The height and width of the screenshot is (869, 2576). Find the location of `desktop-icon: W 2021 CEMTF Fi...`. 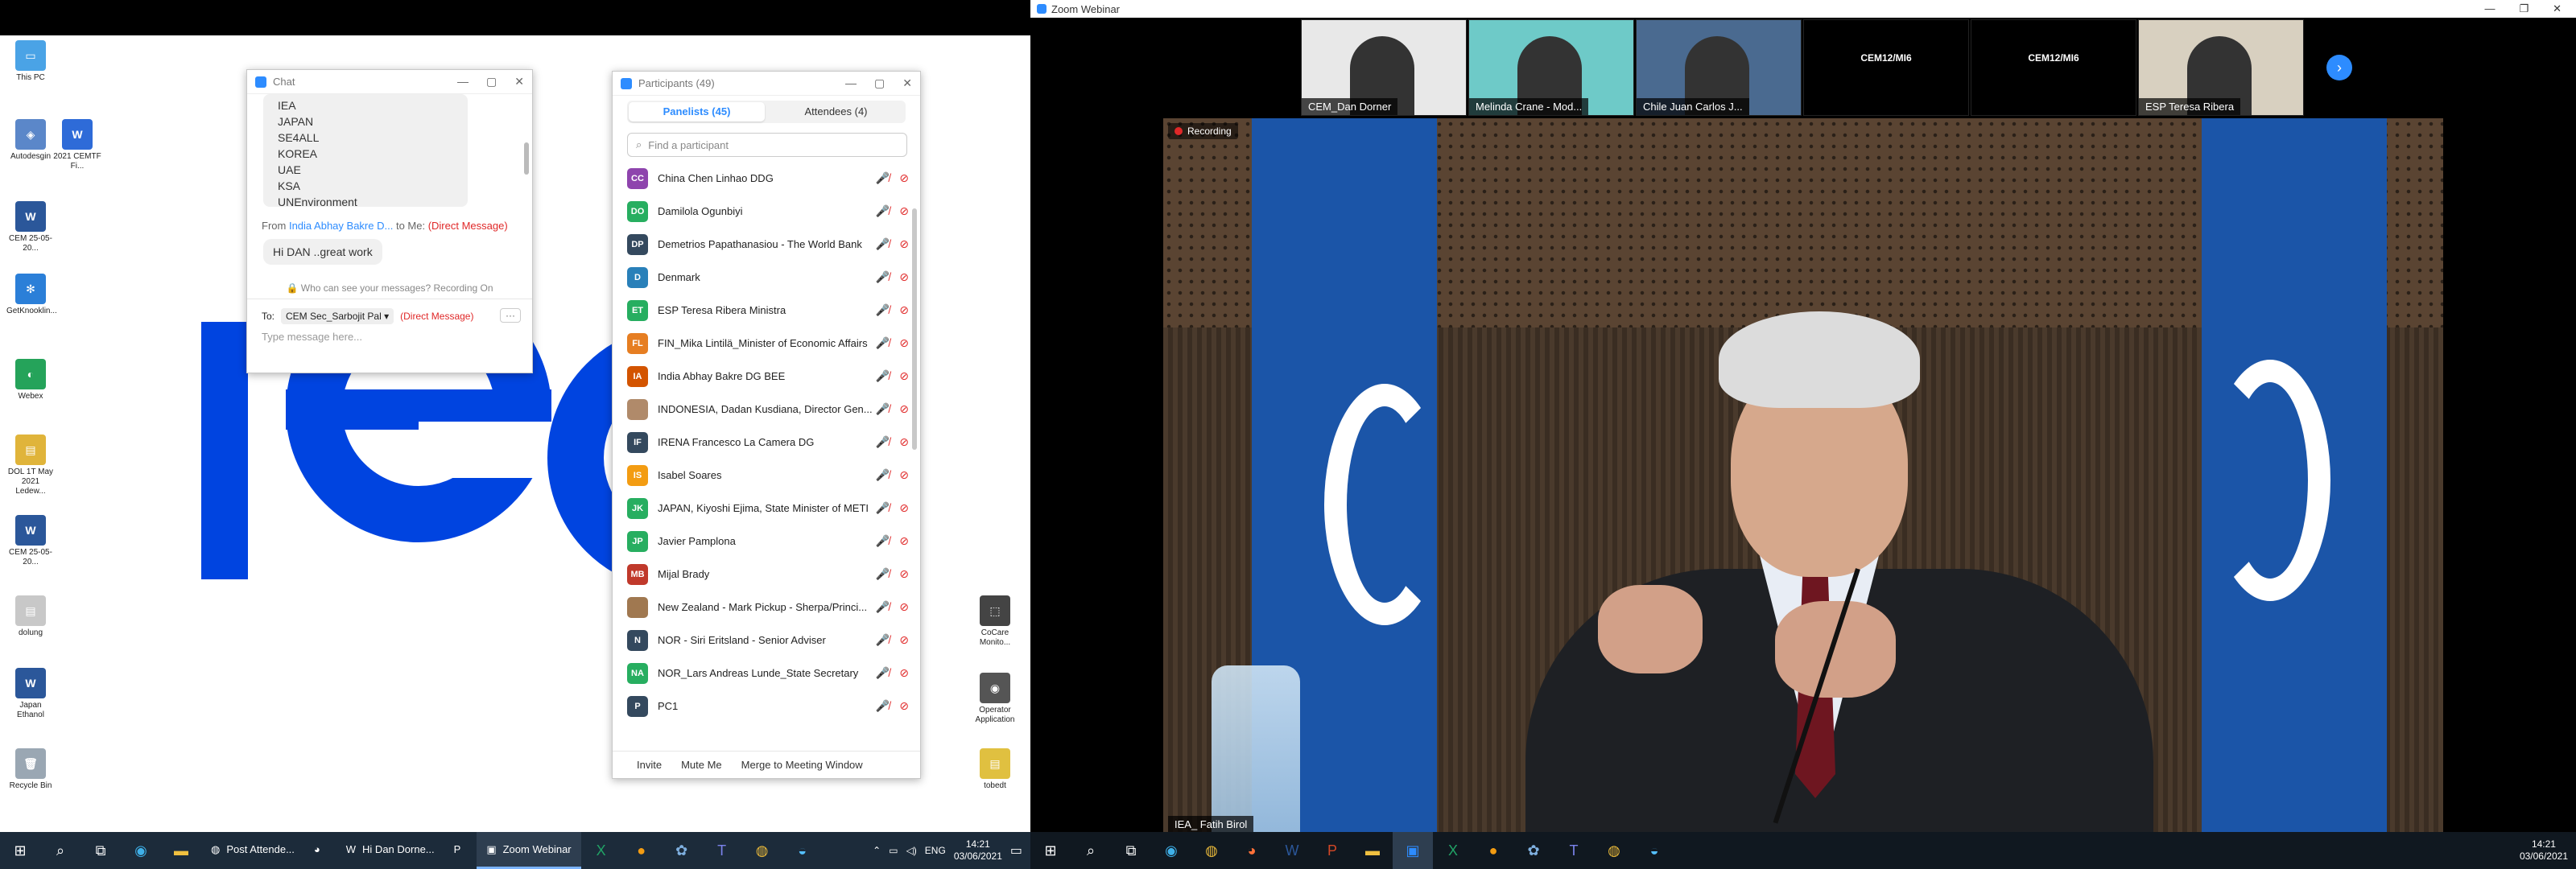

desktop-icon: W 2021 CEMTF Fi... is located at coordinates (77, 145).